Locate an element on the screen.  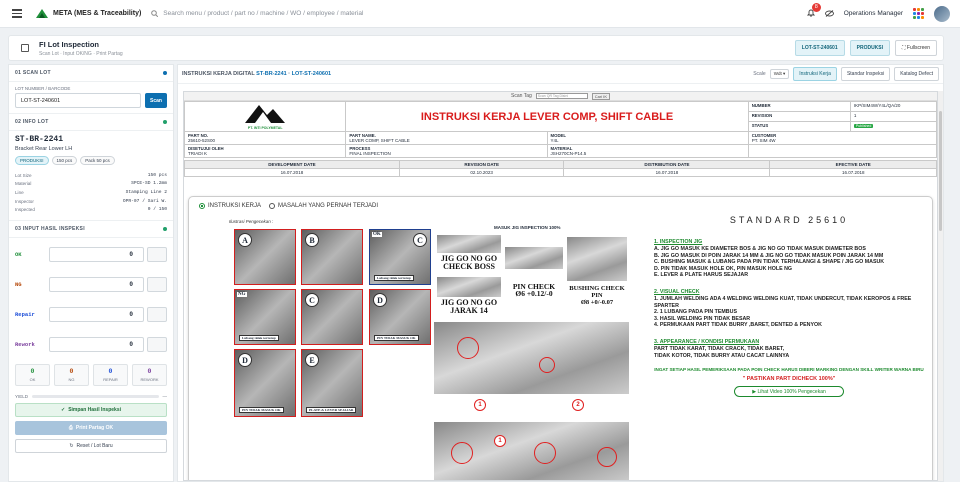
ilustrasi-label: Ilustrasi Pengecekan : is located at coordinates (251, 221).